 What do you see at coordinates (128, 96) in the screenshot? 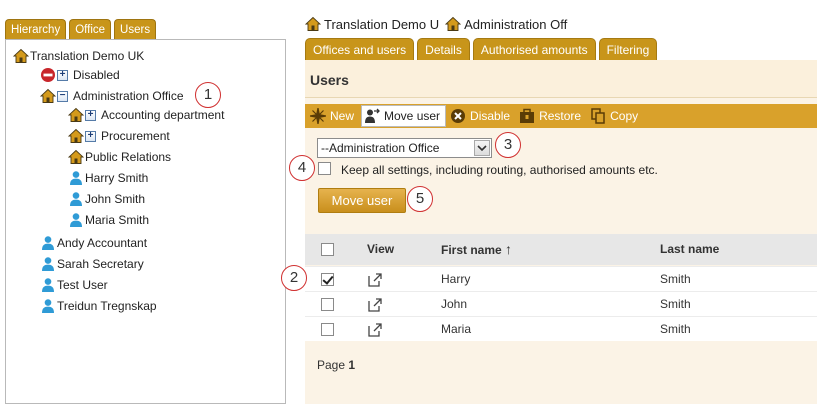
I see `tree-node-label: Administration Office` at bounding box center [128, 96].